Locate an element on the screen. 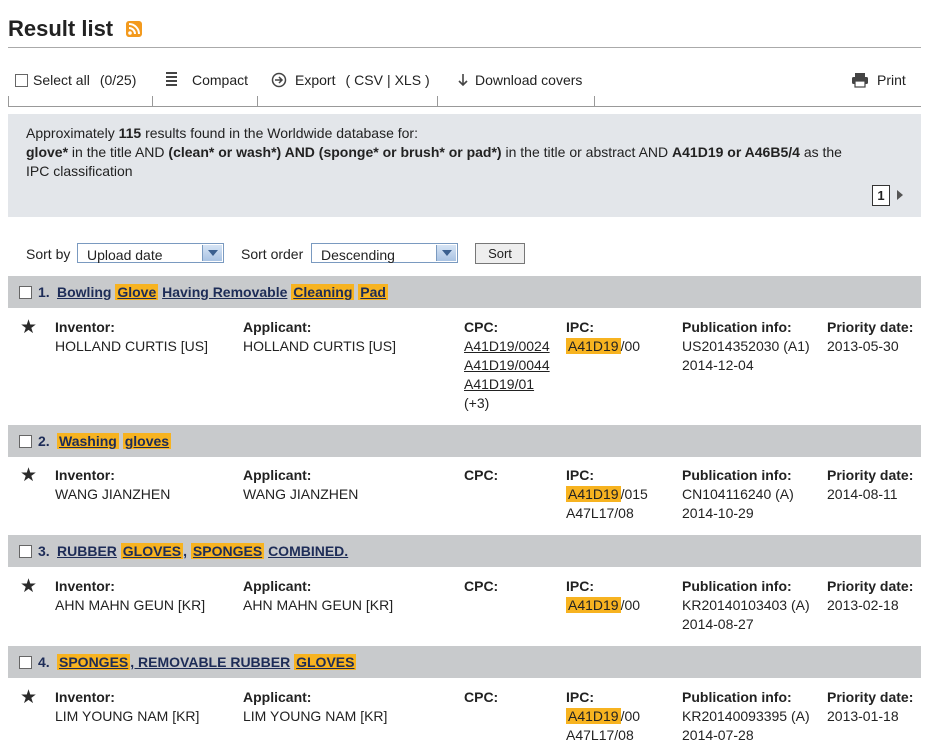 This screenshot has width=933, height=745. result-title-link: RUBBER GLOVES, SPONGES COMBINED. is located at coordinates (202, 551).